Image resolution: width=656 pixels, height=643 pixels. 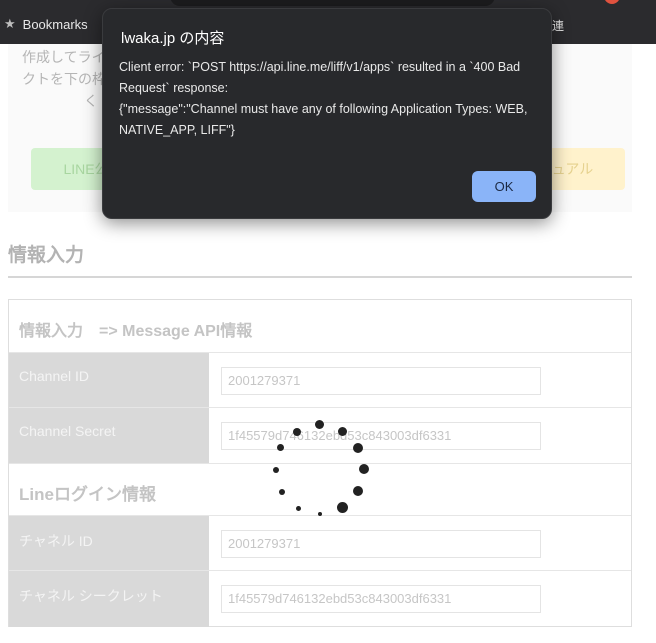 I want to click on bookmarks-button: ★ Bookmarks, so click(x=46, y=24).